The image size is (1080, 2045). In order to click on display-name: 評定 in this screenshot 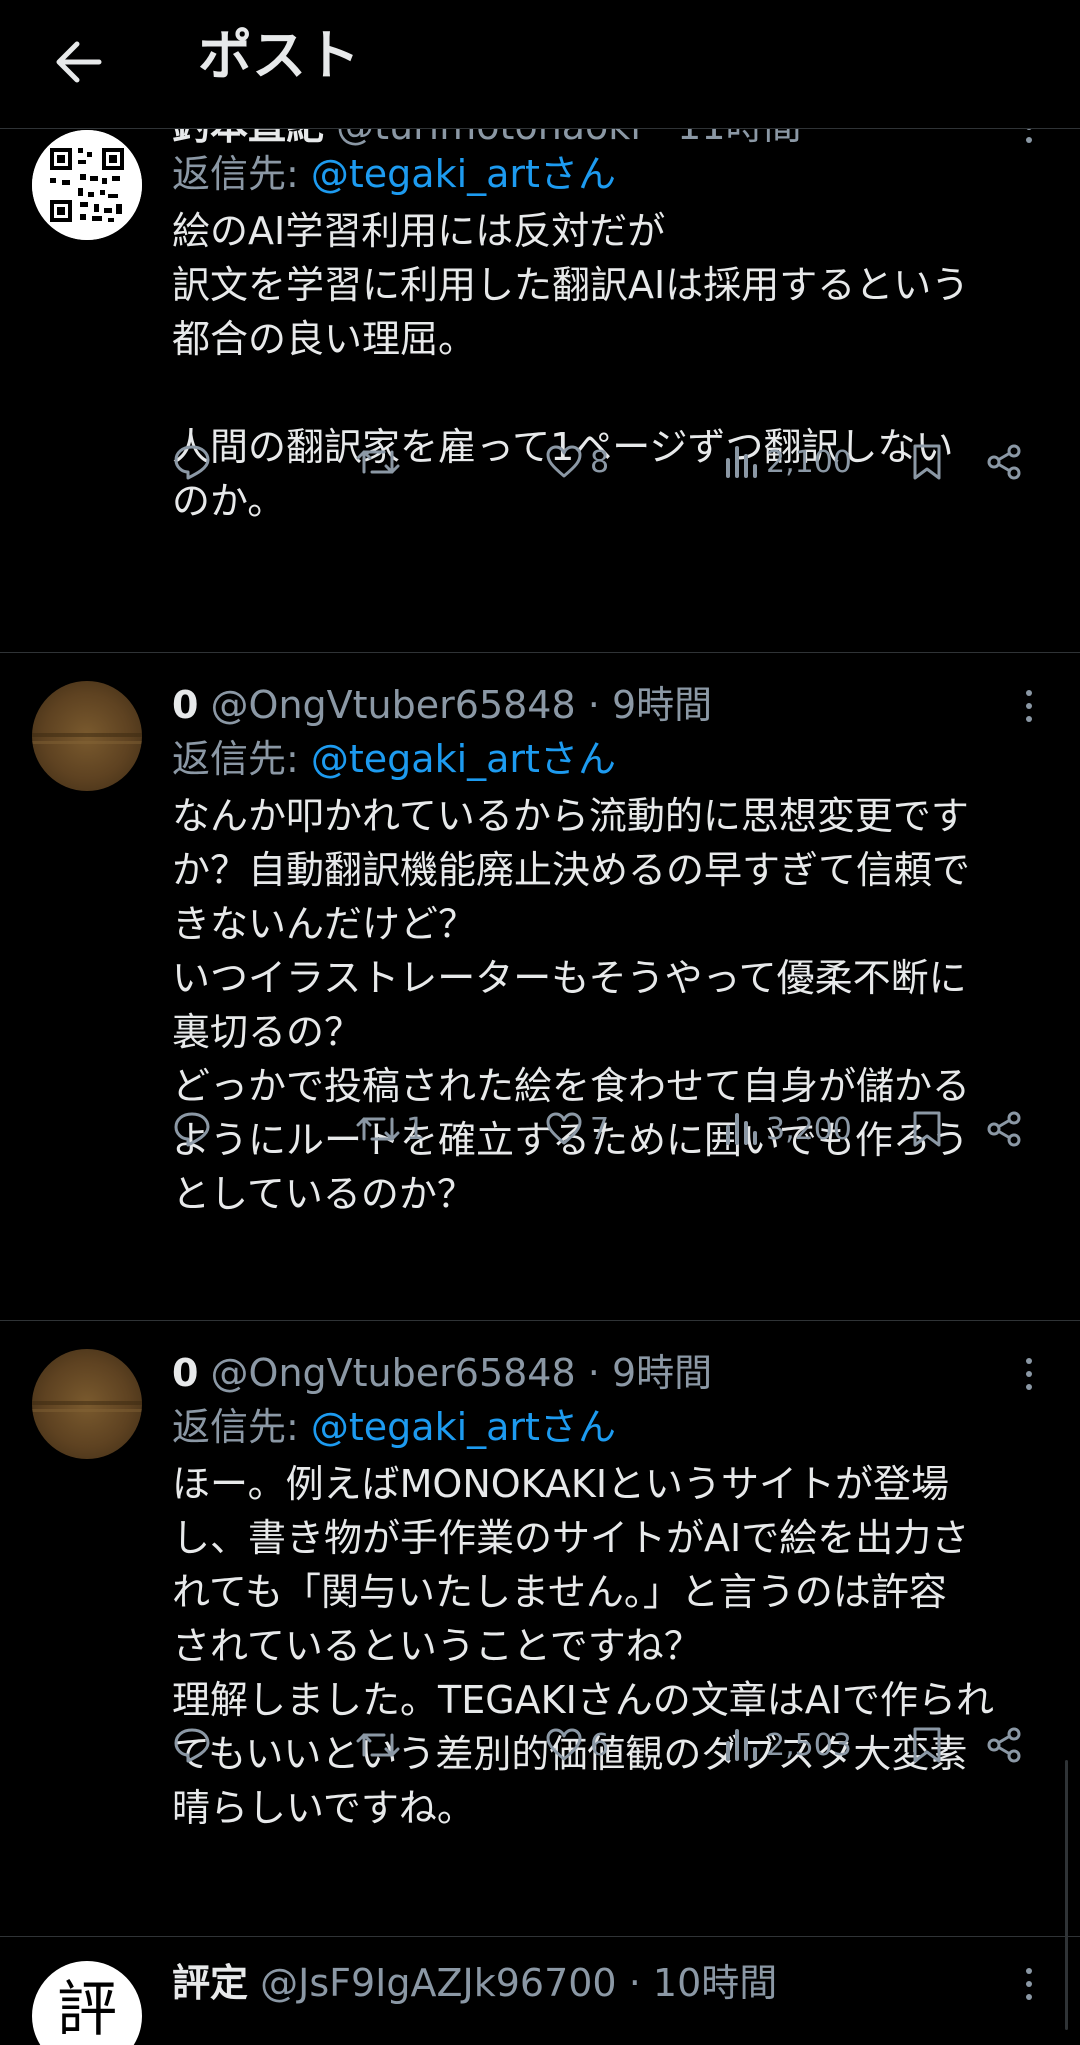, I will do `click(210, 1983)`.